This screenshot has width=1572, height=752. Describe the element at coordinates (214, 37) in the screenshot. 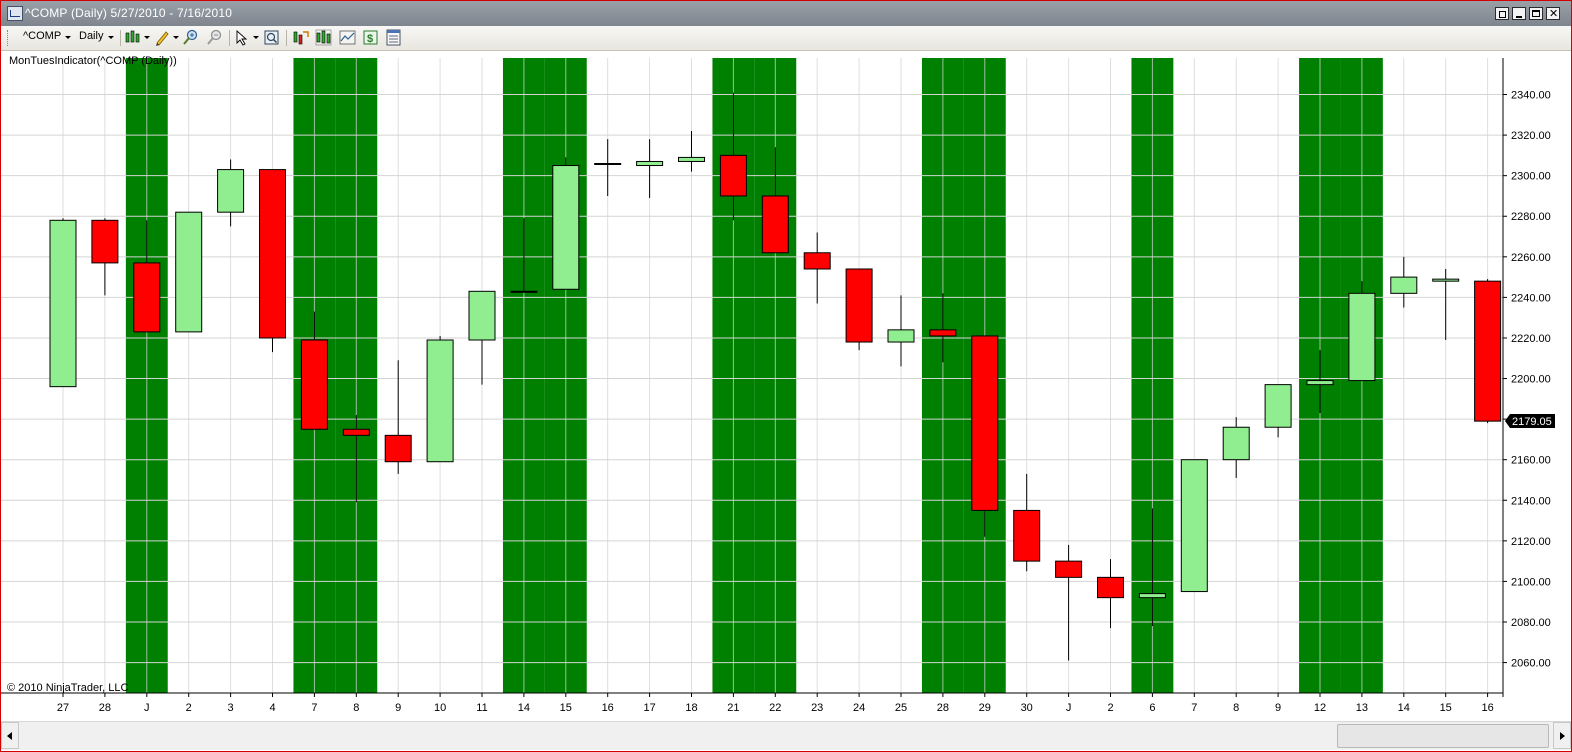

I see `zoom-out-icon` at that location.